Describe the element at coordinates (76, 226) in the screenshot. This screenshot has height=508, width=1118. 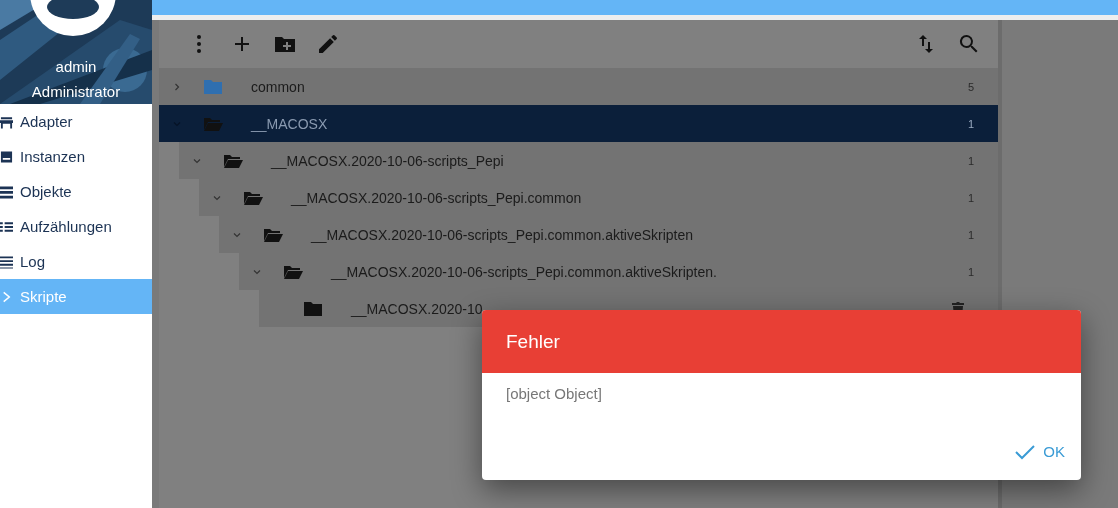
I see `sidebar-item: Aufzählungen` at that location.